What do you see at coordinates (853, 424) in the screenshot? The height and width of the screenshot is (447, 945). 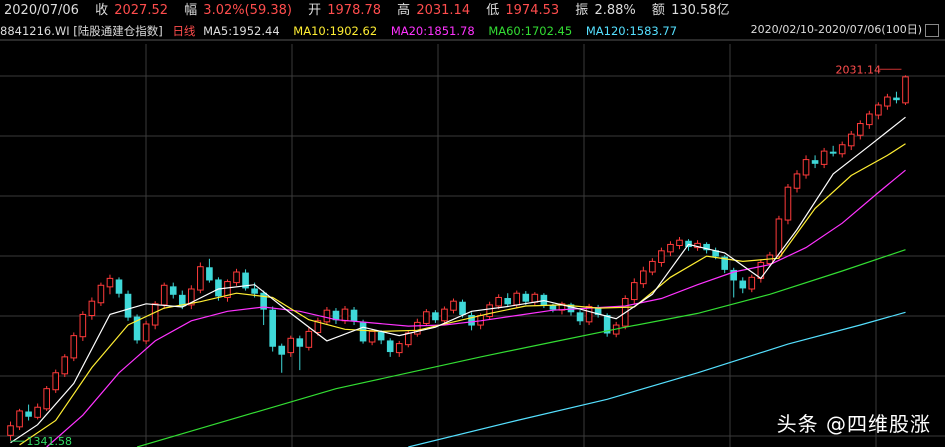 I see `watermark: 头条 @四维股涨` at bounding box center [853, 424].